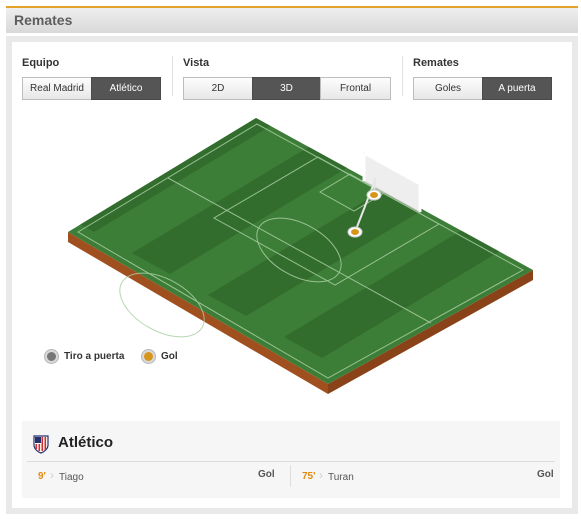  What do you see at coordinates (148, 356) in the screenshot?
I see `goal-dot-icon` at bounding box center [148, 356].